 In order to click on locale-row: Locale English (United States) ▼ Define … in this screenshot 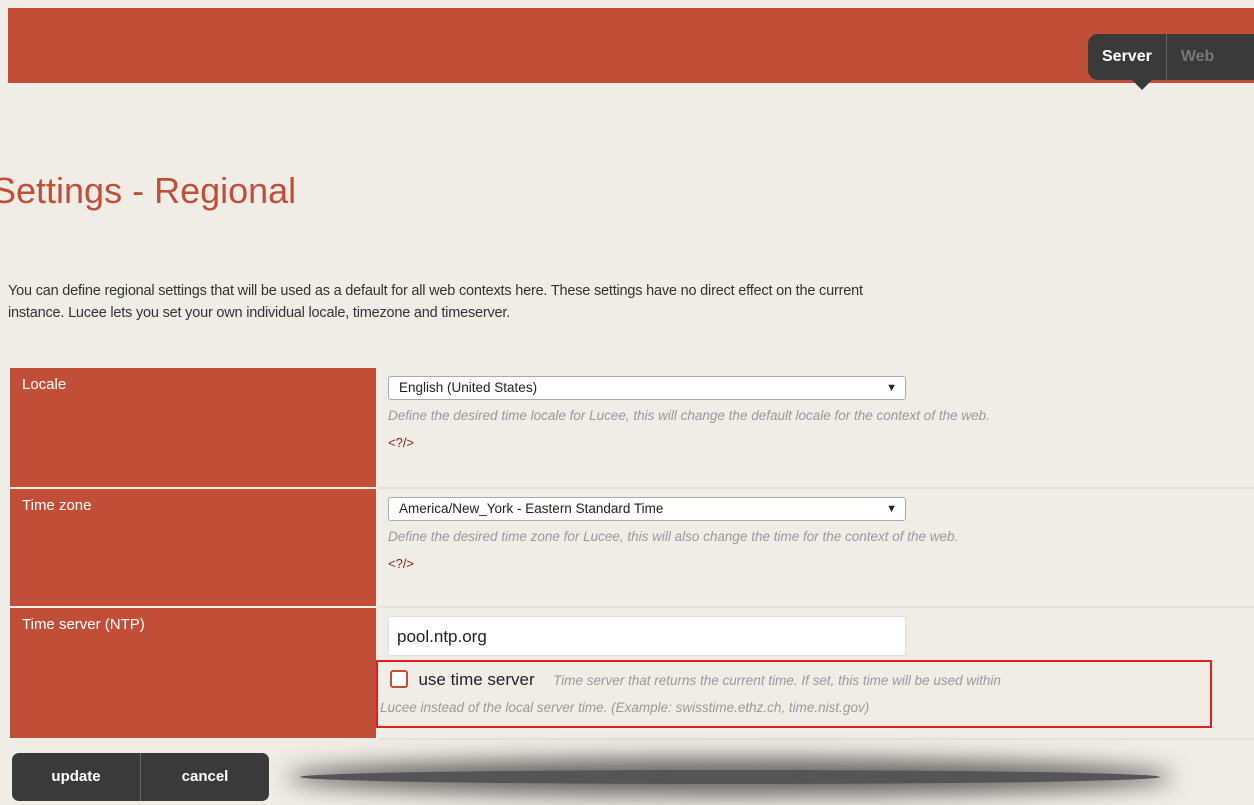, I will do `click(632, 428)`.